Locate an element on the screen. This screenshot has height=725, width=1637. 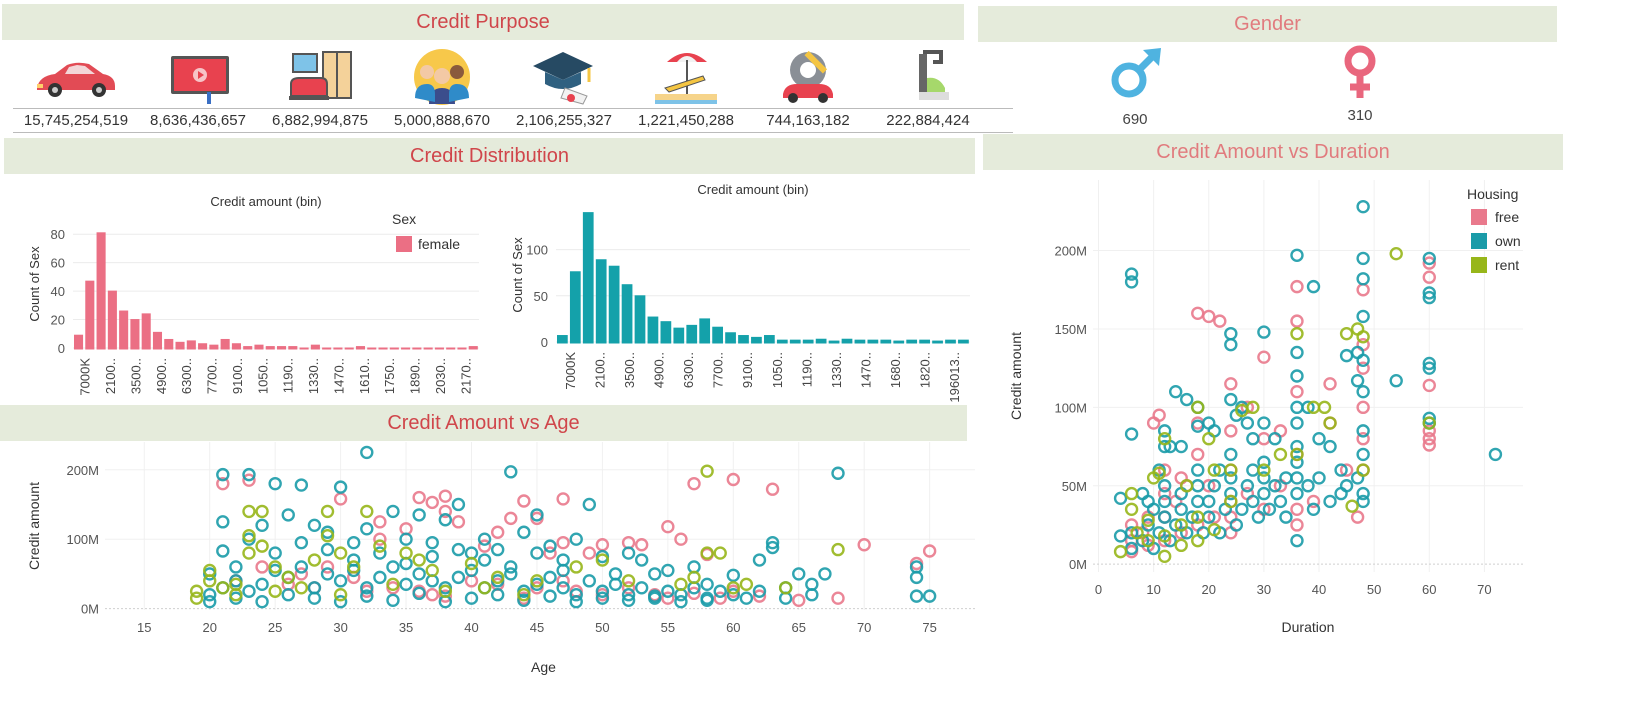
gender-item-male: 690 is located at coordinates (1135, 87).